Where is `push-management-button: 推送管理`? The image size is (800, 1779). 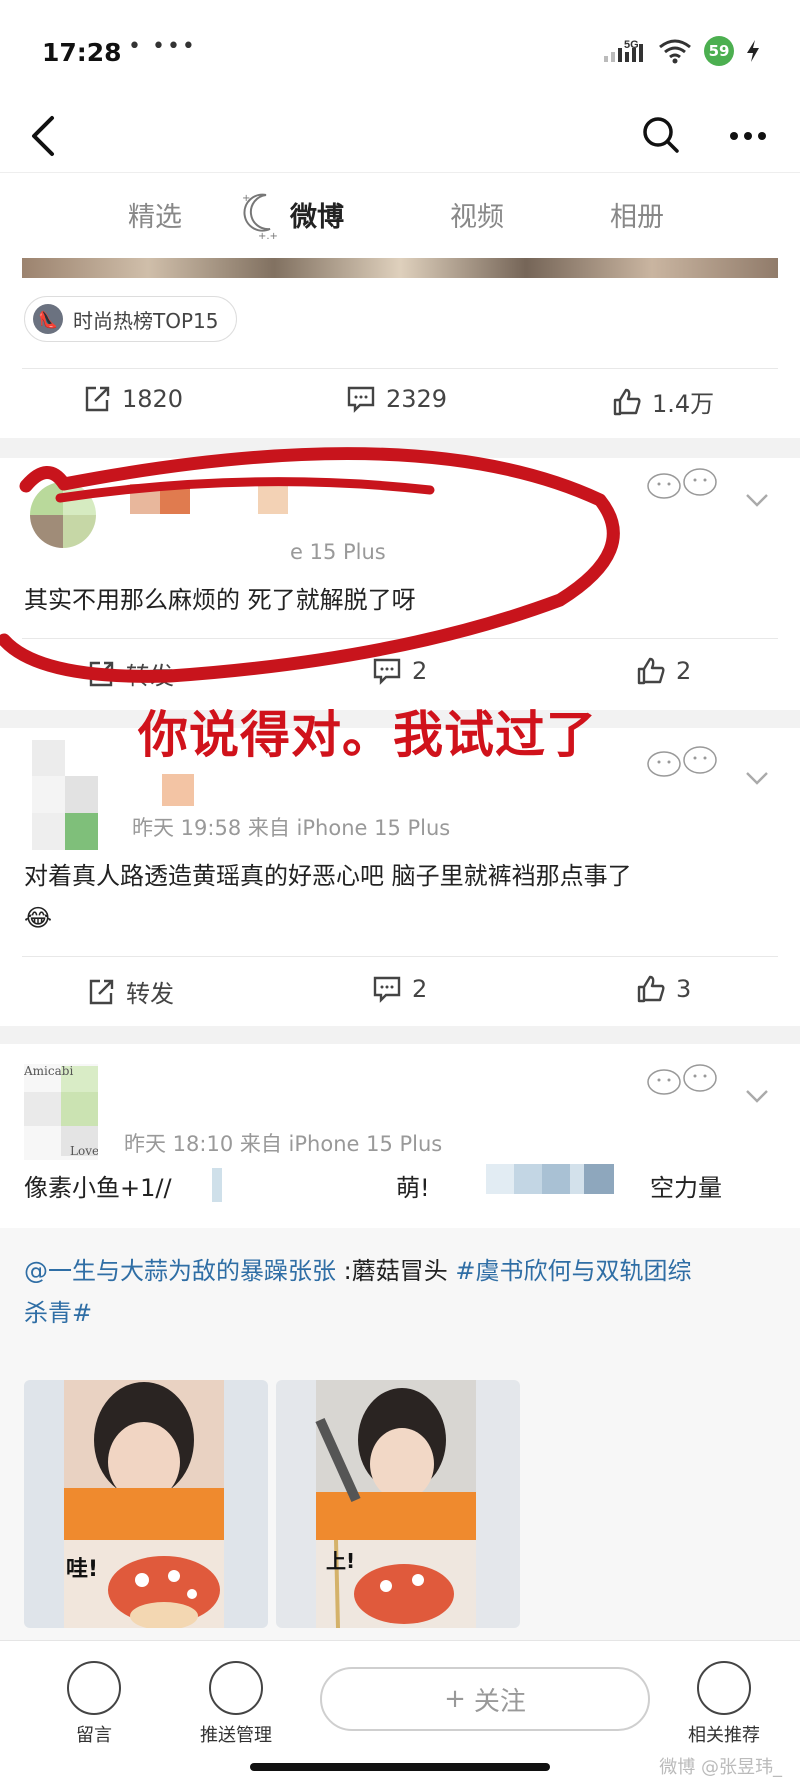 push-management-button: 推送管理 is located at coordinates (236, 1704).